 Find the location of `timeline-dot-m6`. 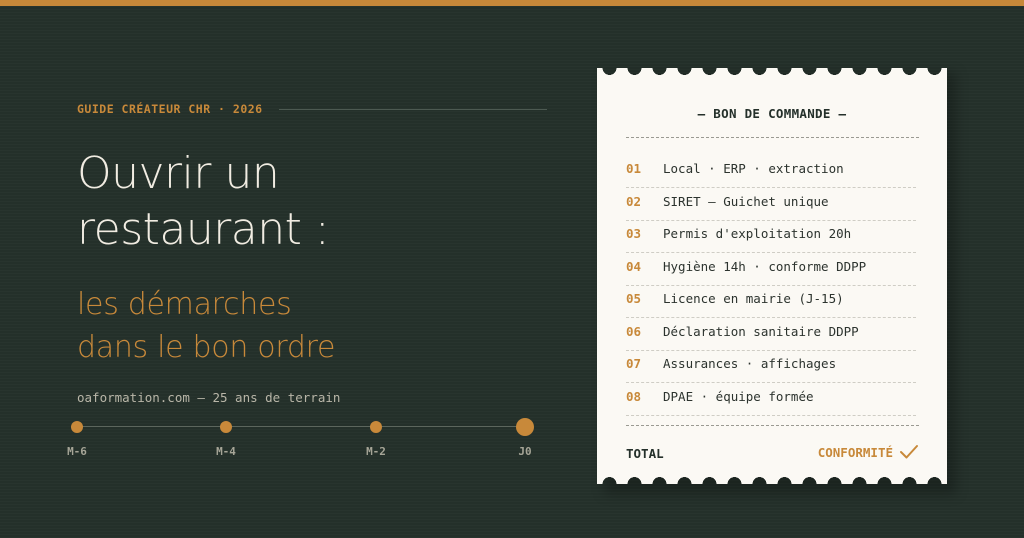

timeline-dot-m6 is located at coordinates (77, 427).